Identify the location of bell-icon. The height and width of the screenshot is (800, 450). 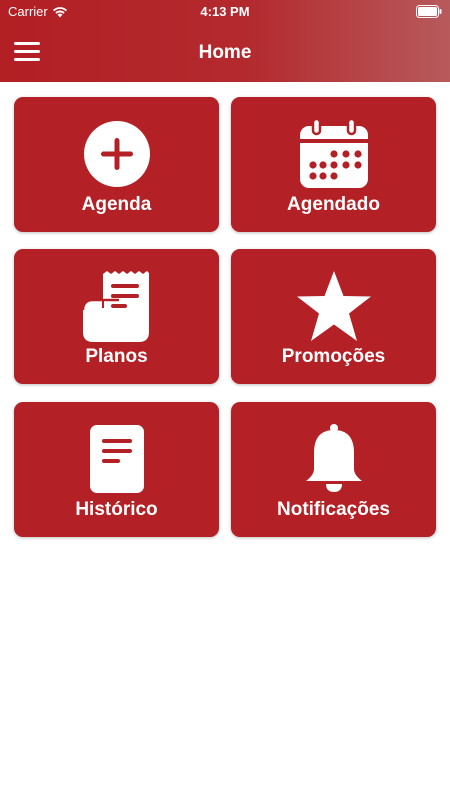
(333, 459).